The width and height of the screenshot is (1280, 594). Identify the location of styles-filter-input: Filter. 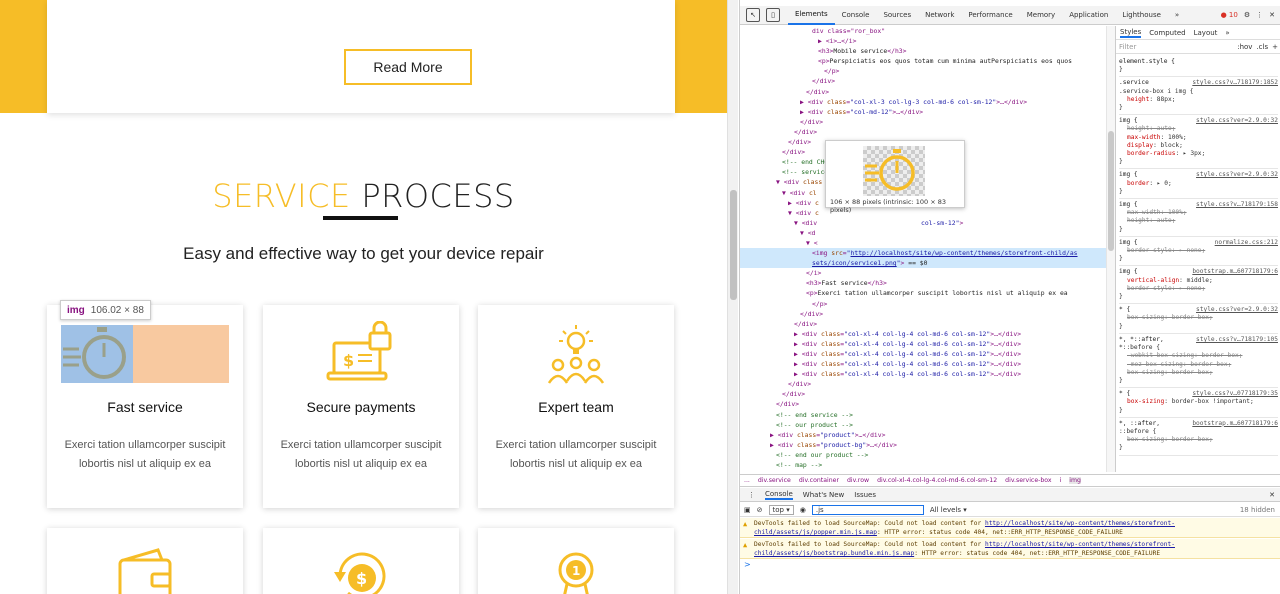
(1127, 47).